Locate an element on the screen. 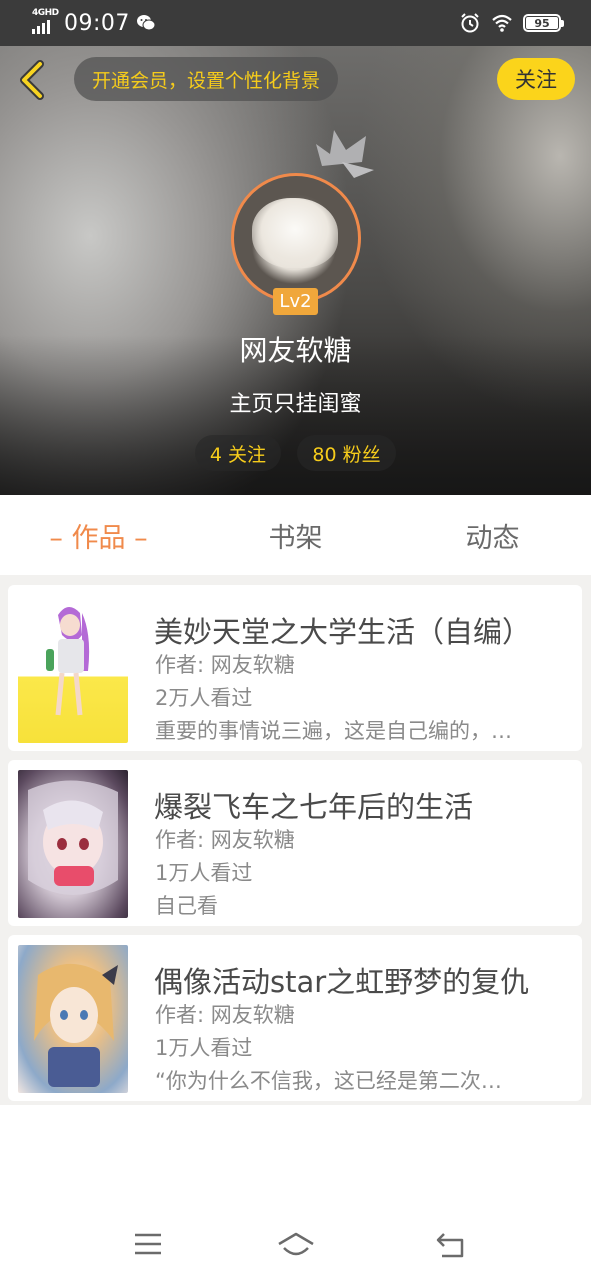  profile-tabs: – 作品 – 书架 动态 is located at coordinates (295, 535).